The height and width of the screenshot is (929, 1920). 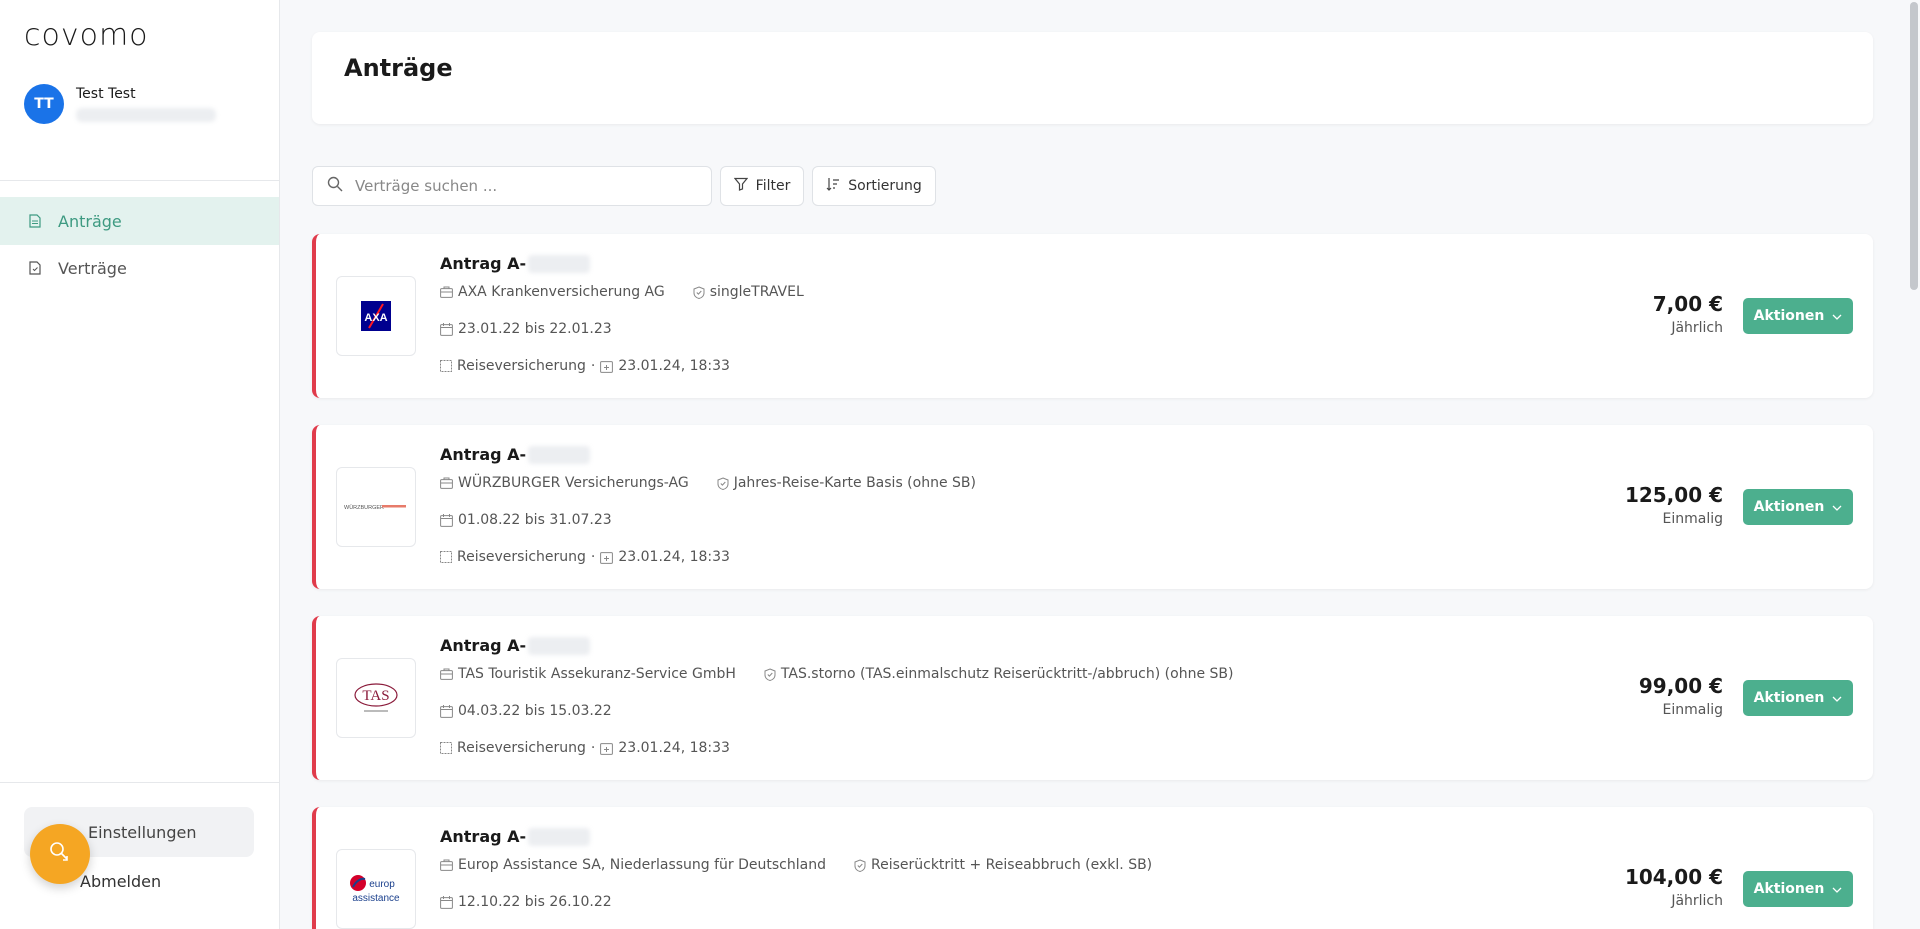 I want to click on filter-button: Filter, so click(x=762, y=186).